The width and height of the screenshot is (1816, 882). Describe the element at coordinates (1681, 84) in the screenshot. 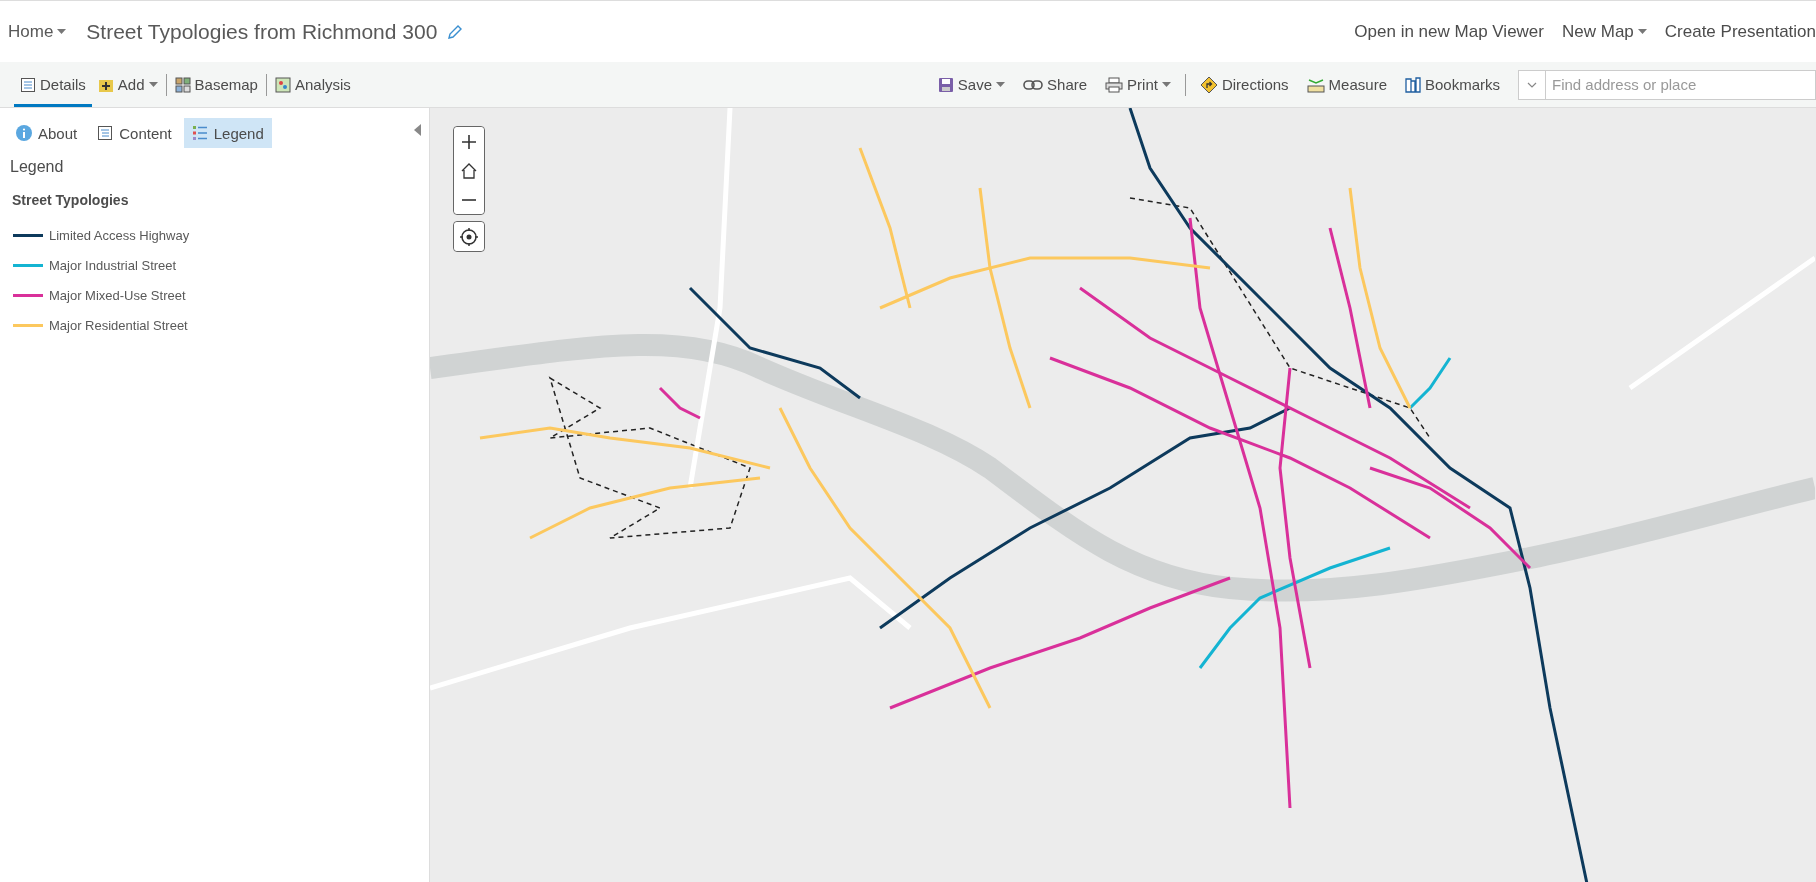

I see `search-field: Find address or place` at that location.